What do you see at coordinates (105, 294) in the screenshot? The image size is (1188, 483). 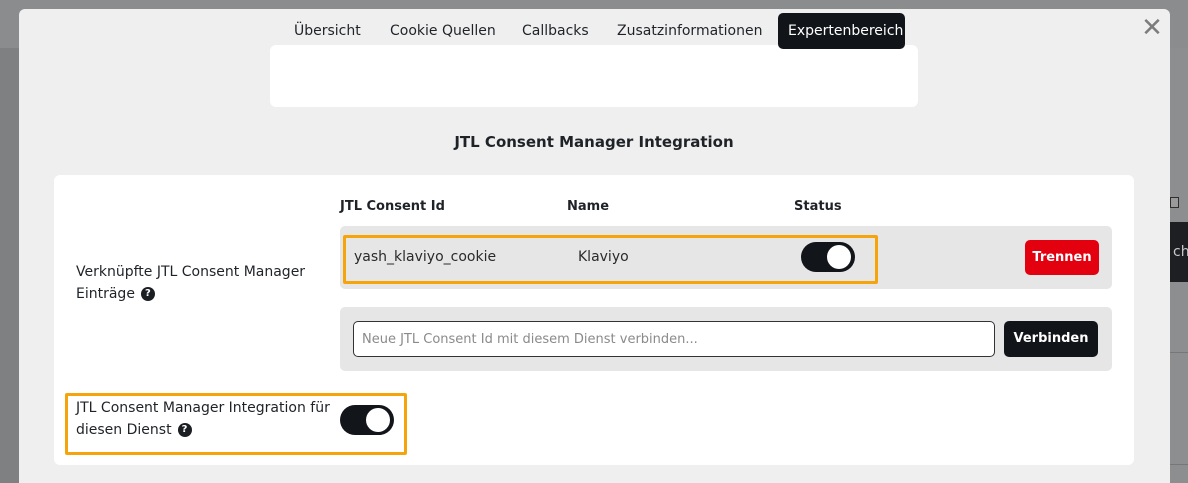 I see `linked-entries-label-line2: Einträge` at bounding box center [105, 294].